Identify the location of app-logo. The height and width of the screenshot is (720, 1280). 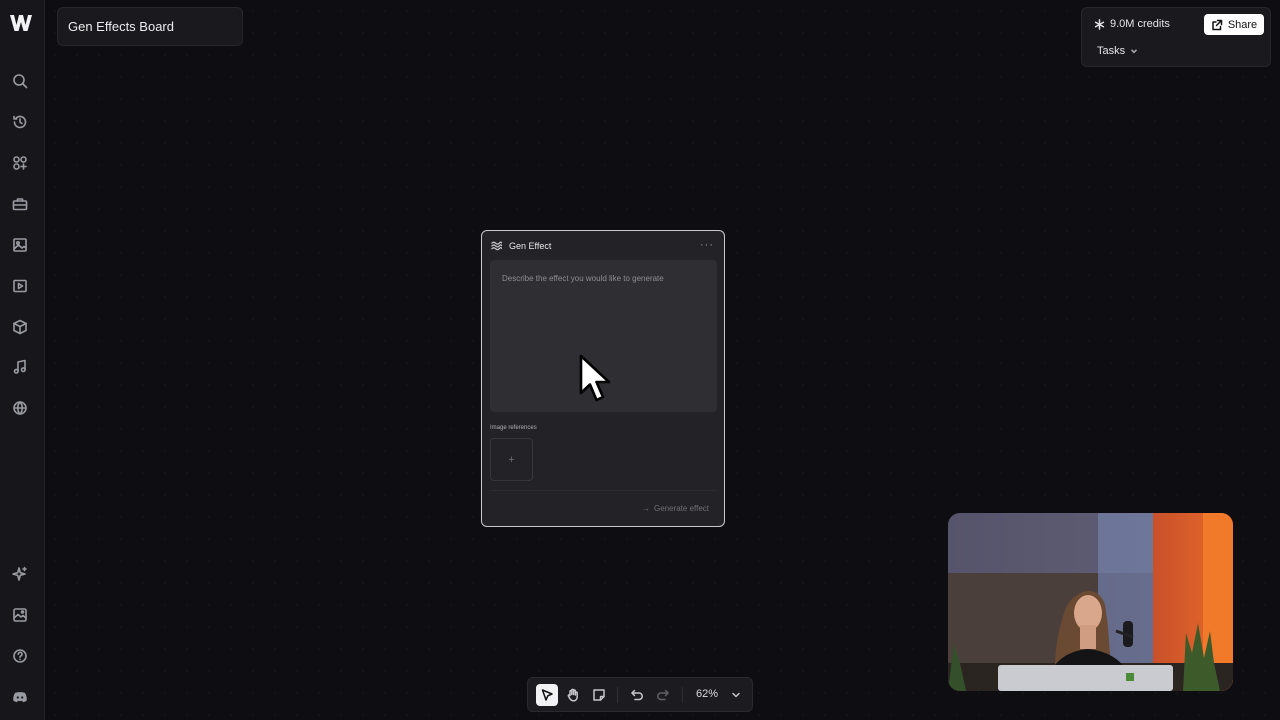
(21, 23).